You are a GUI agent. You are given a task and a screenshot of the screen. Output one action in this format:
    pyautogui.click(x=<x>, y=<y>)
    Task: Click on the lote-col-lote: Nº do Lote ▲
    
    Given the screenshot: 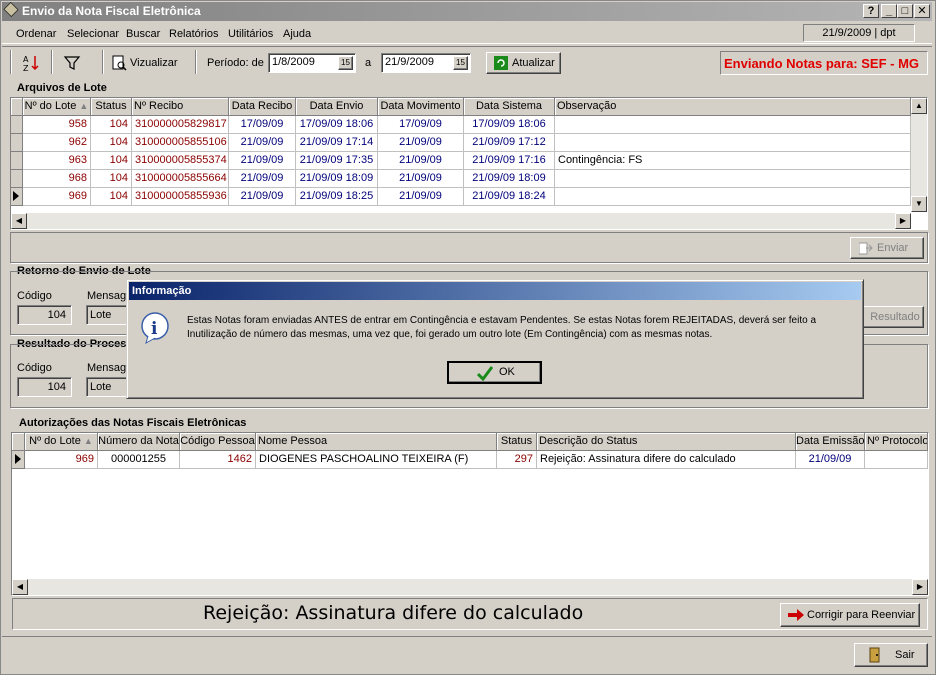 What is the action you would take?
    pyautogui.click(x=57, y=107)
    